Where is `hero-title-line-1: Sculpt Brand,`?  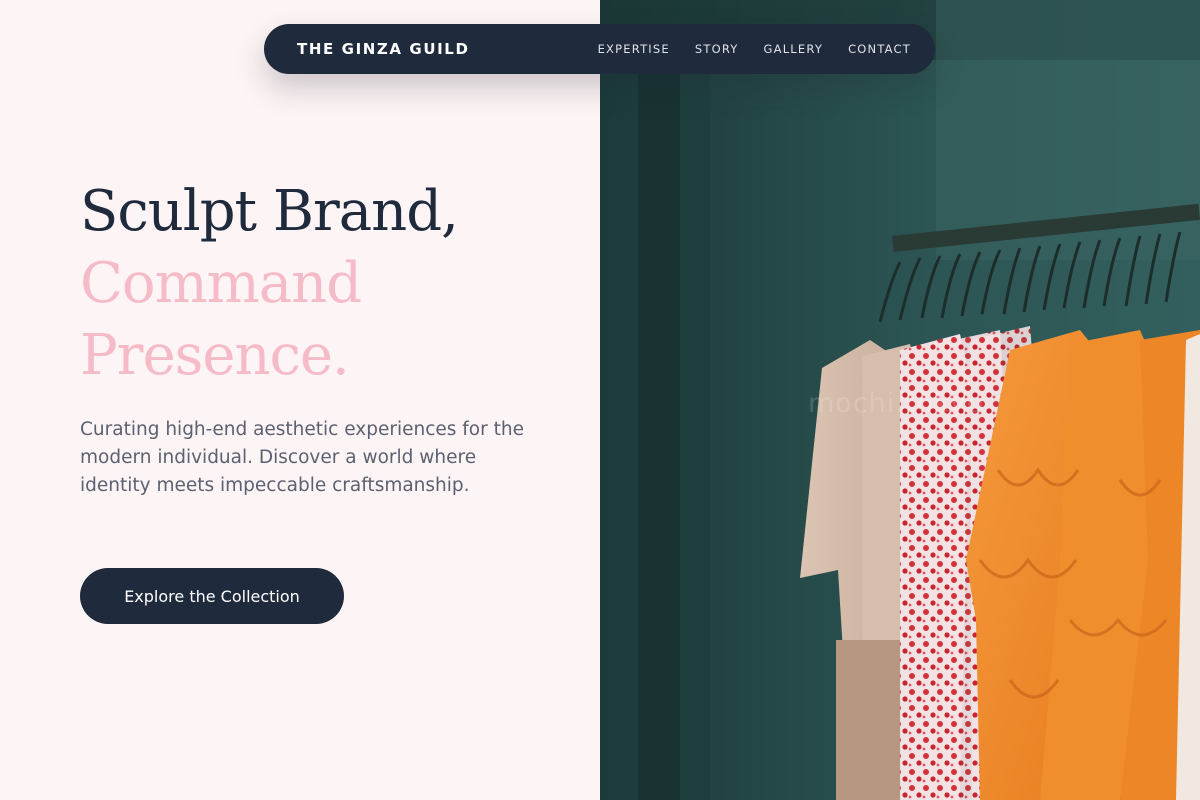 hero-title-line-1: Sculpt Brand, is located at coordinates (269, 211).